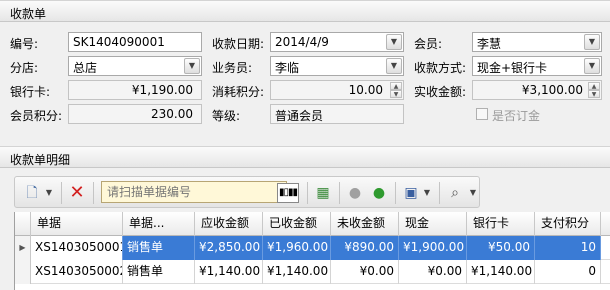 The image size is (610, 290). Describe the element at coordinates (482, 114) in the screenshot. I see `deposit-checkbox` at that location.